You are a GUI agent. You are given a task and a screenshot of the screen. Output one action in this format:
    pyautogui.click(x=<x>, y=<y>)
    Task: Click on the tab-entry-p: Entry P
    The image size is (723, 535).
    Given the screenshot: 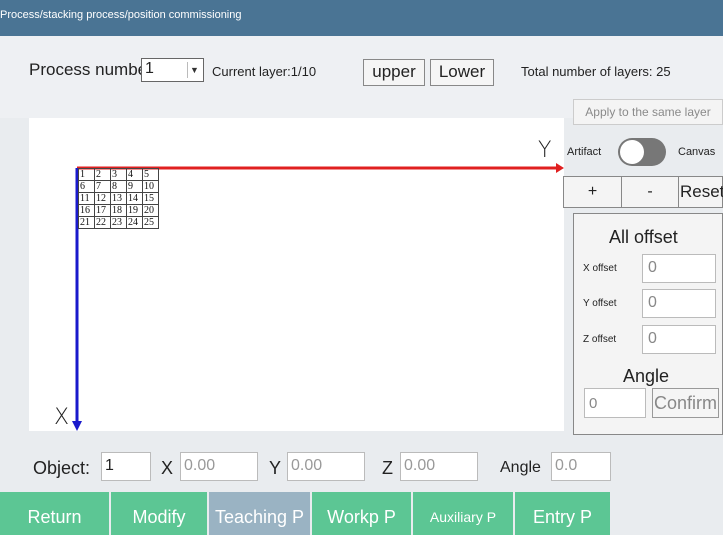 What is the action you would take?
    pyautogui.click(x=563, y=513)
    